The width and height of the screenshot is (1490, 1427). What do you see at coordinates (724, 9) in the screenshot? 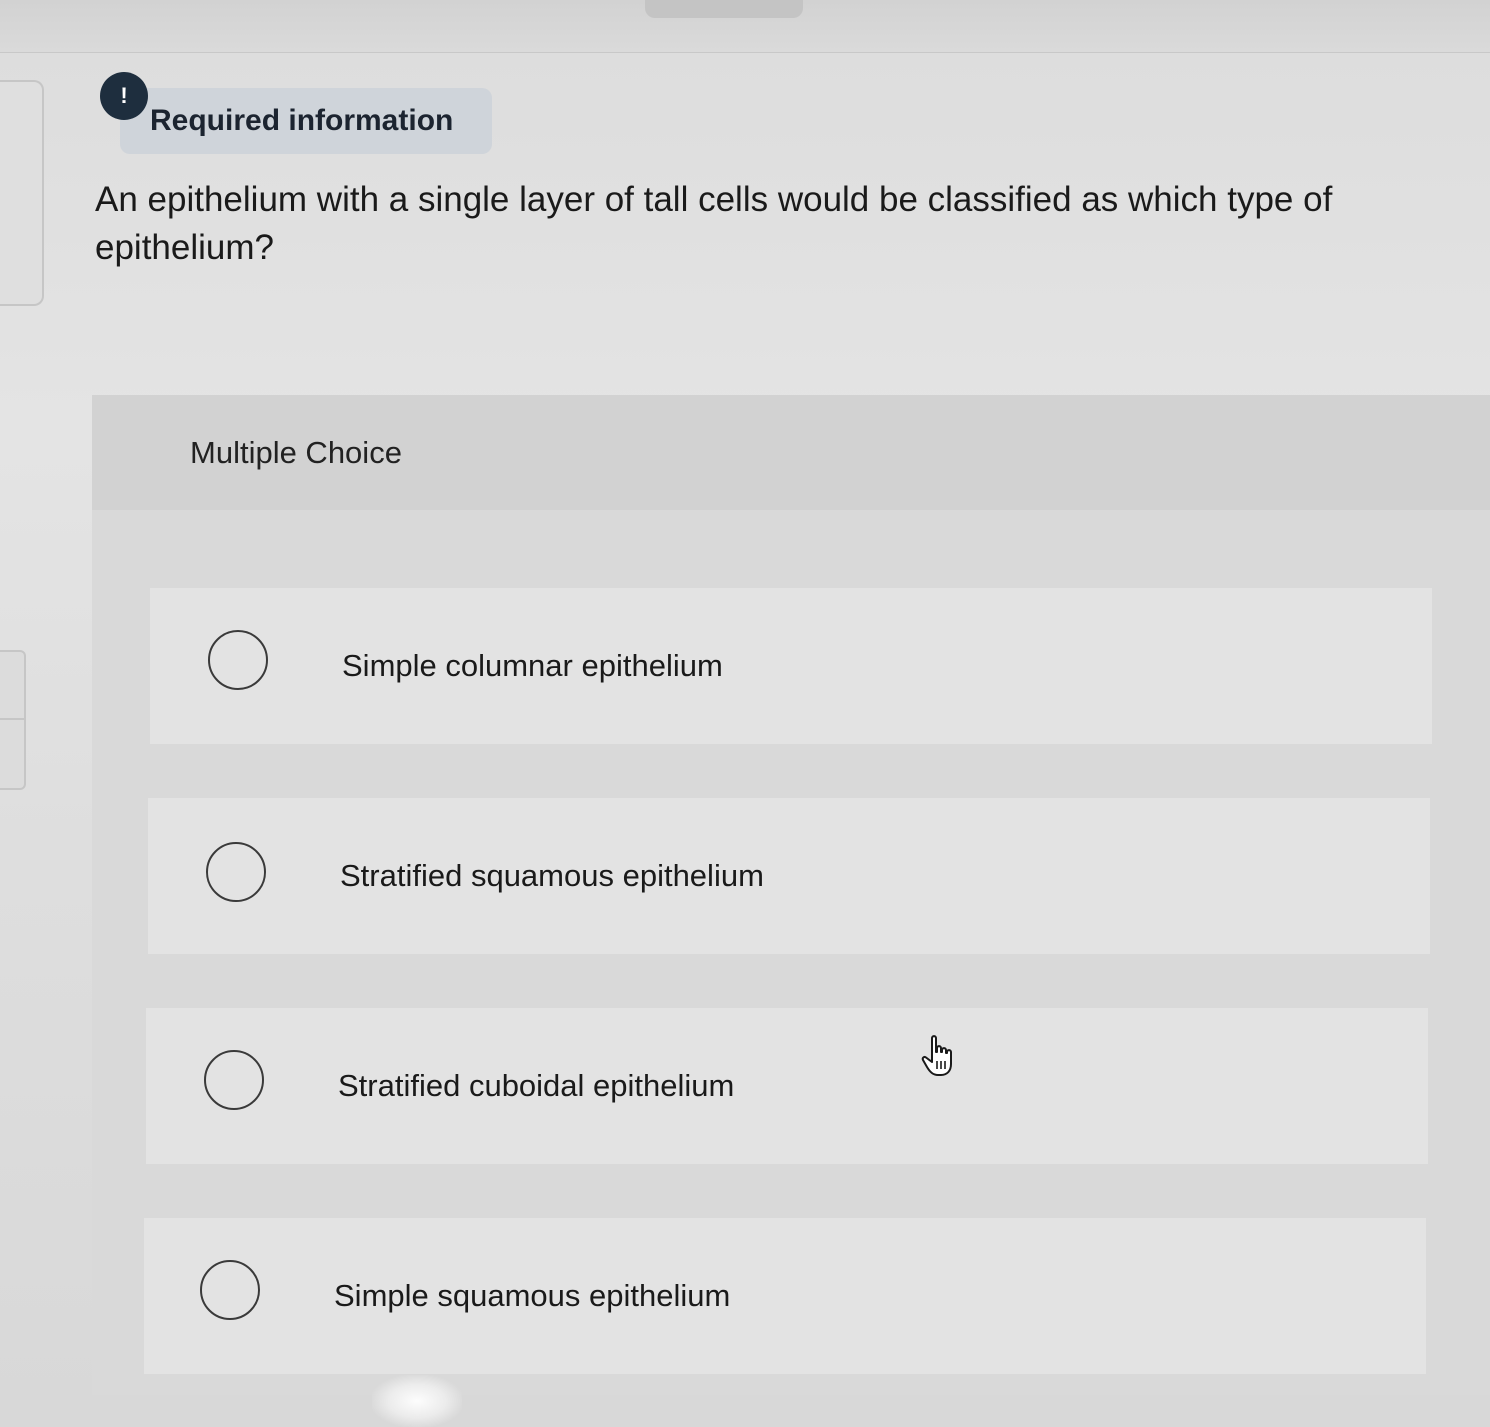
I see `header-tab` at bounding box center [724, 9].